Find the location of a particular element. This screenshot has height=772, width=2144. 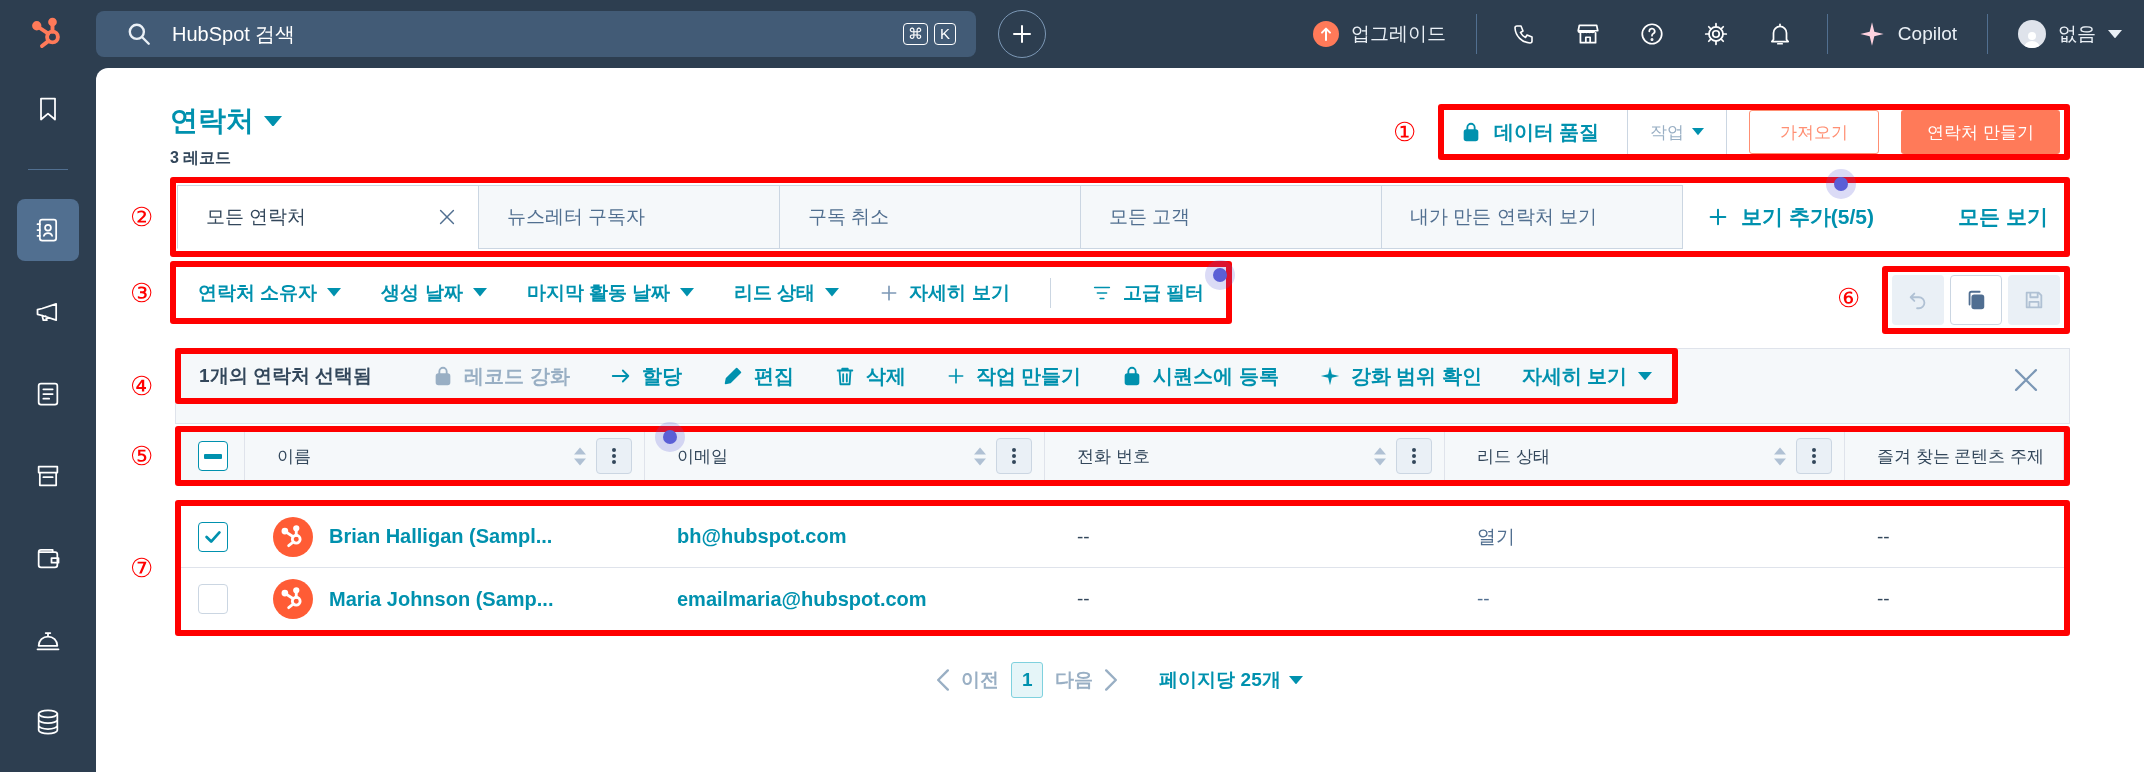

bulk-action-button: 시퀀스에 등록 is located at coordinates (1200, 376).